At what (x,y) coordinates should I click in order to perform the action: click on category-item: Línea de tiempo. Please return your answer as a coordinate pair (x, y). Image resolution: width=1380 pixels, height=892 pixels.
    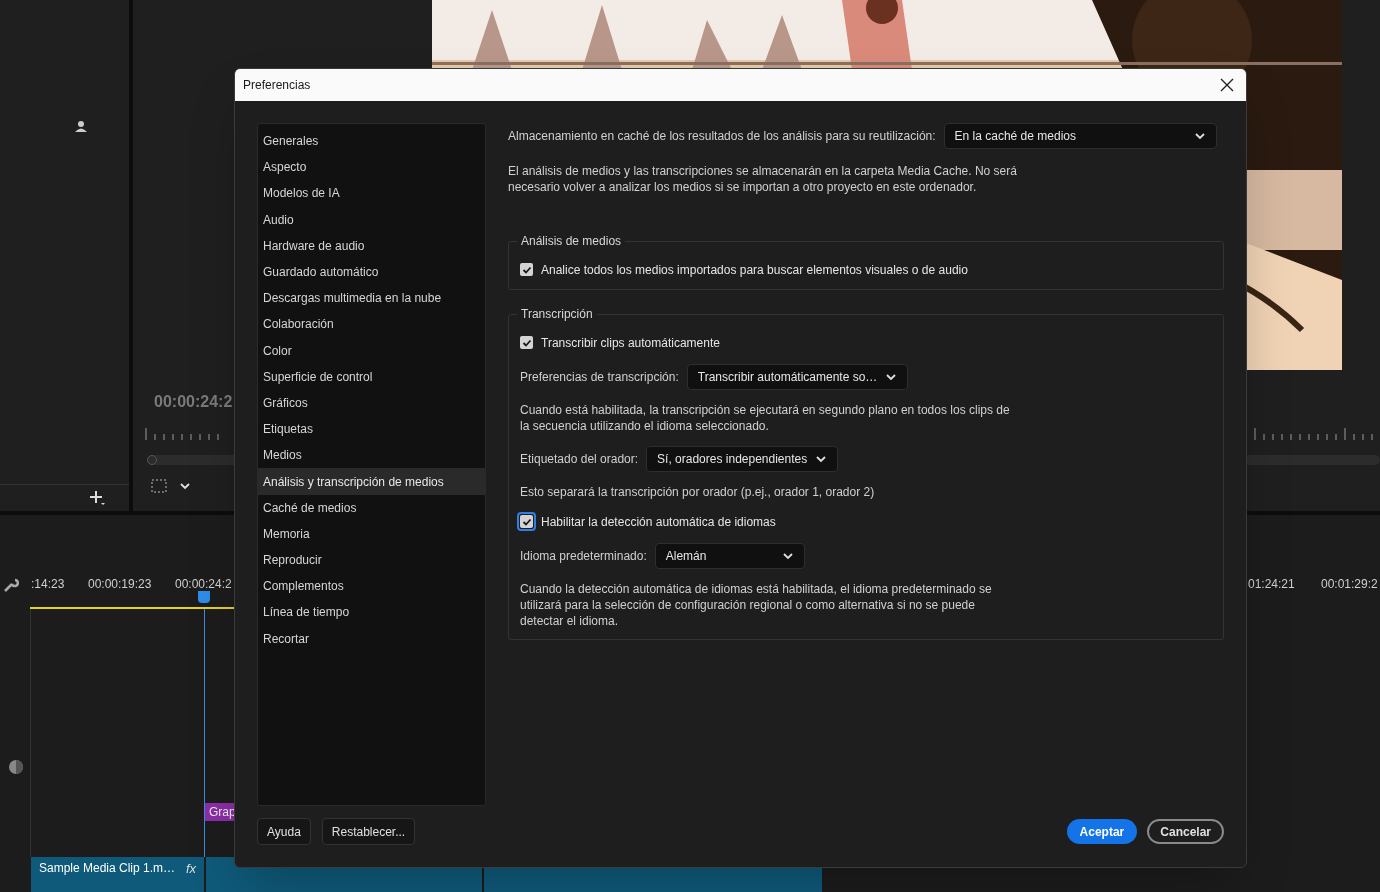
    Looking at the image, I should click on (371, 612).